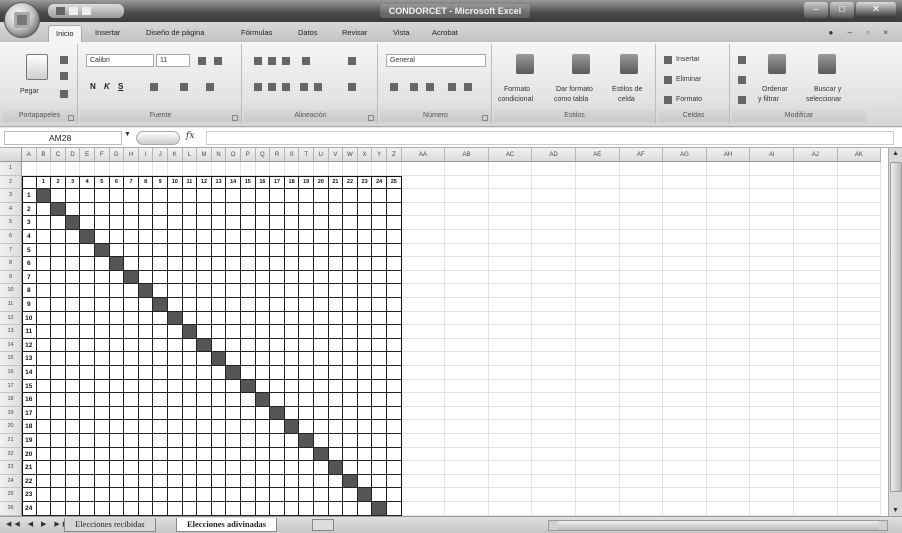 Image resolution: width=902 pixels, height=533 pixels. I want to click on tab-vista: Vista, so click(401, 32).